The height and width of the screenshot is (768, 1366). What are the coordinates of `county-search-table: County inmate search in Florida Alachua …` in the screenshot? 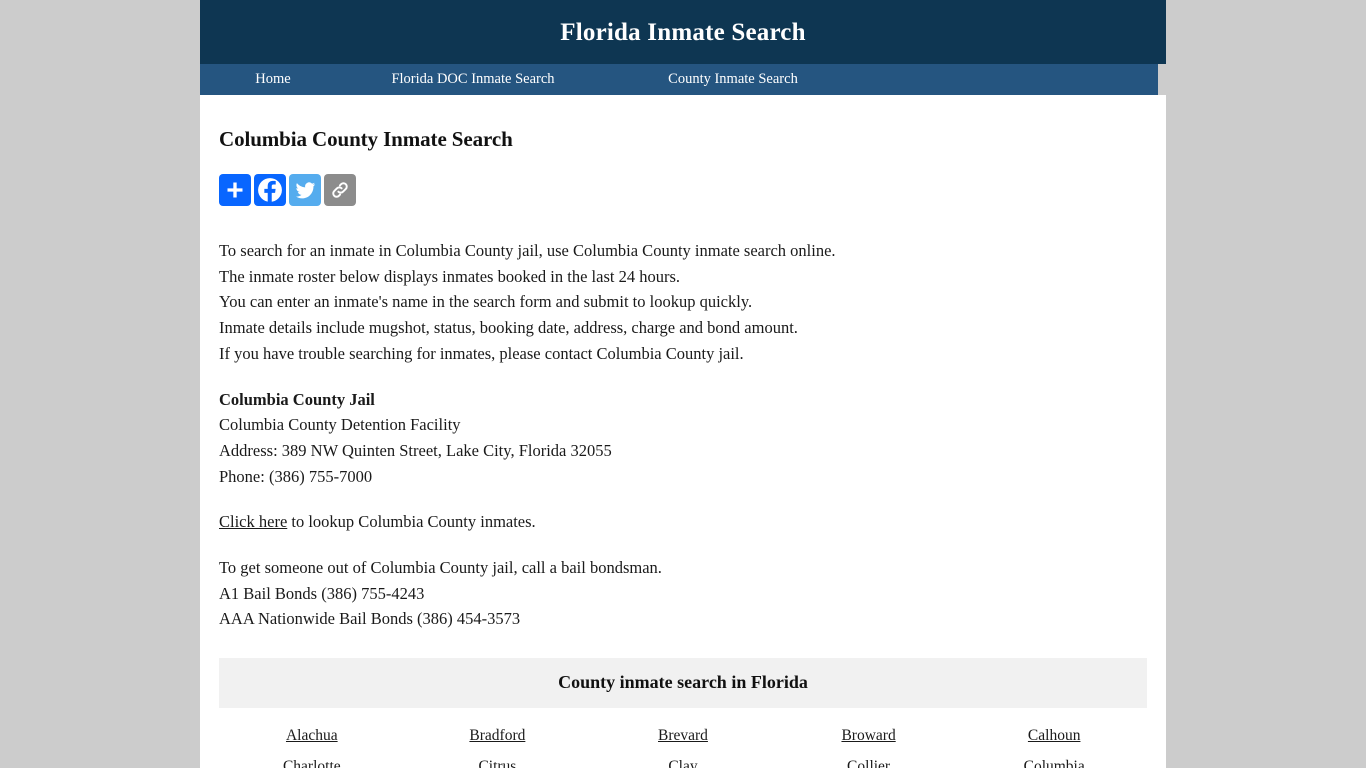 It's located at (683, 713).